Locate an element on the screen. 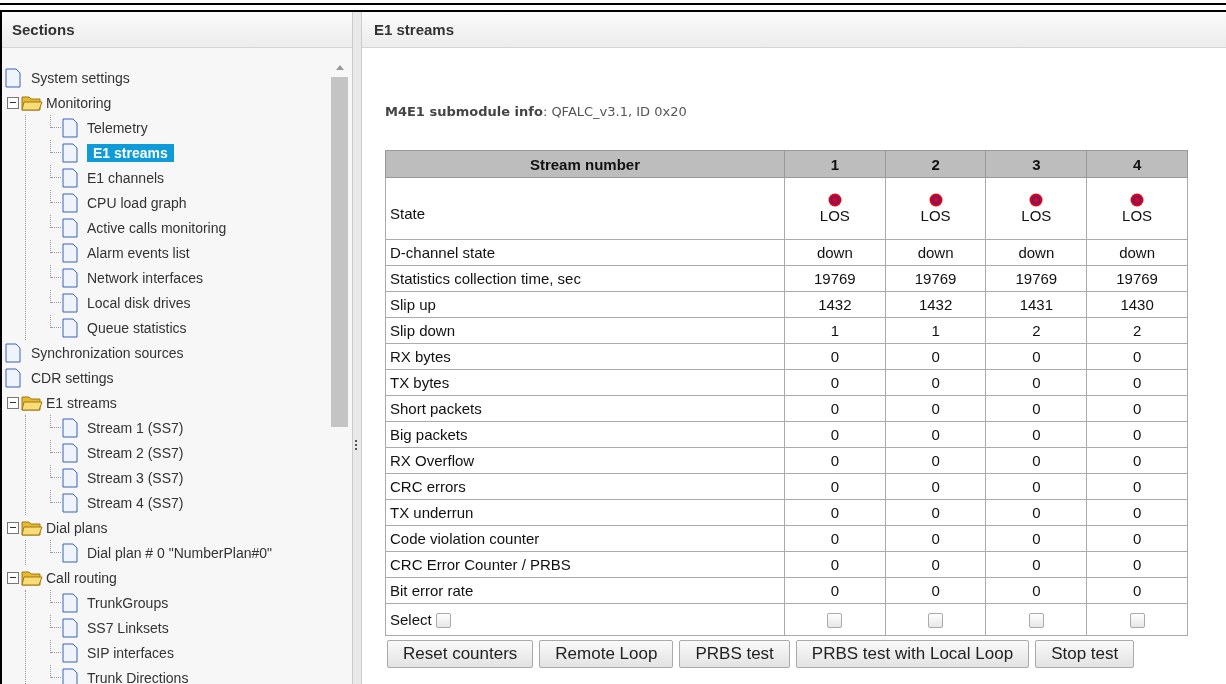 The width and height of the screenshot is (1226, 684). table-cell: Statistics collection time, sec is located at coordinates (585, 278).